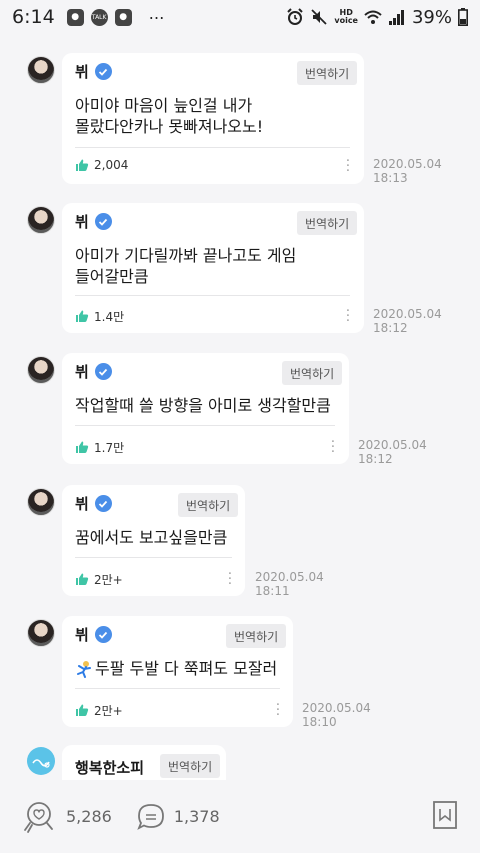 The width and height of the screenshot is (480, 853). Describe the element at coordinates (346, 20) in the screenshot. I see `voice-label: voice` at that location.